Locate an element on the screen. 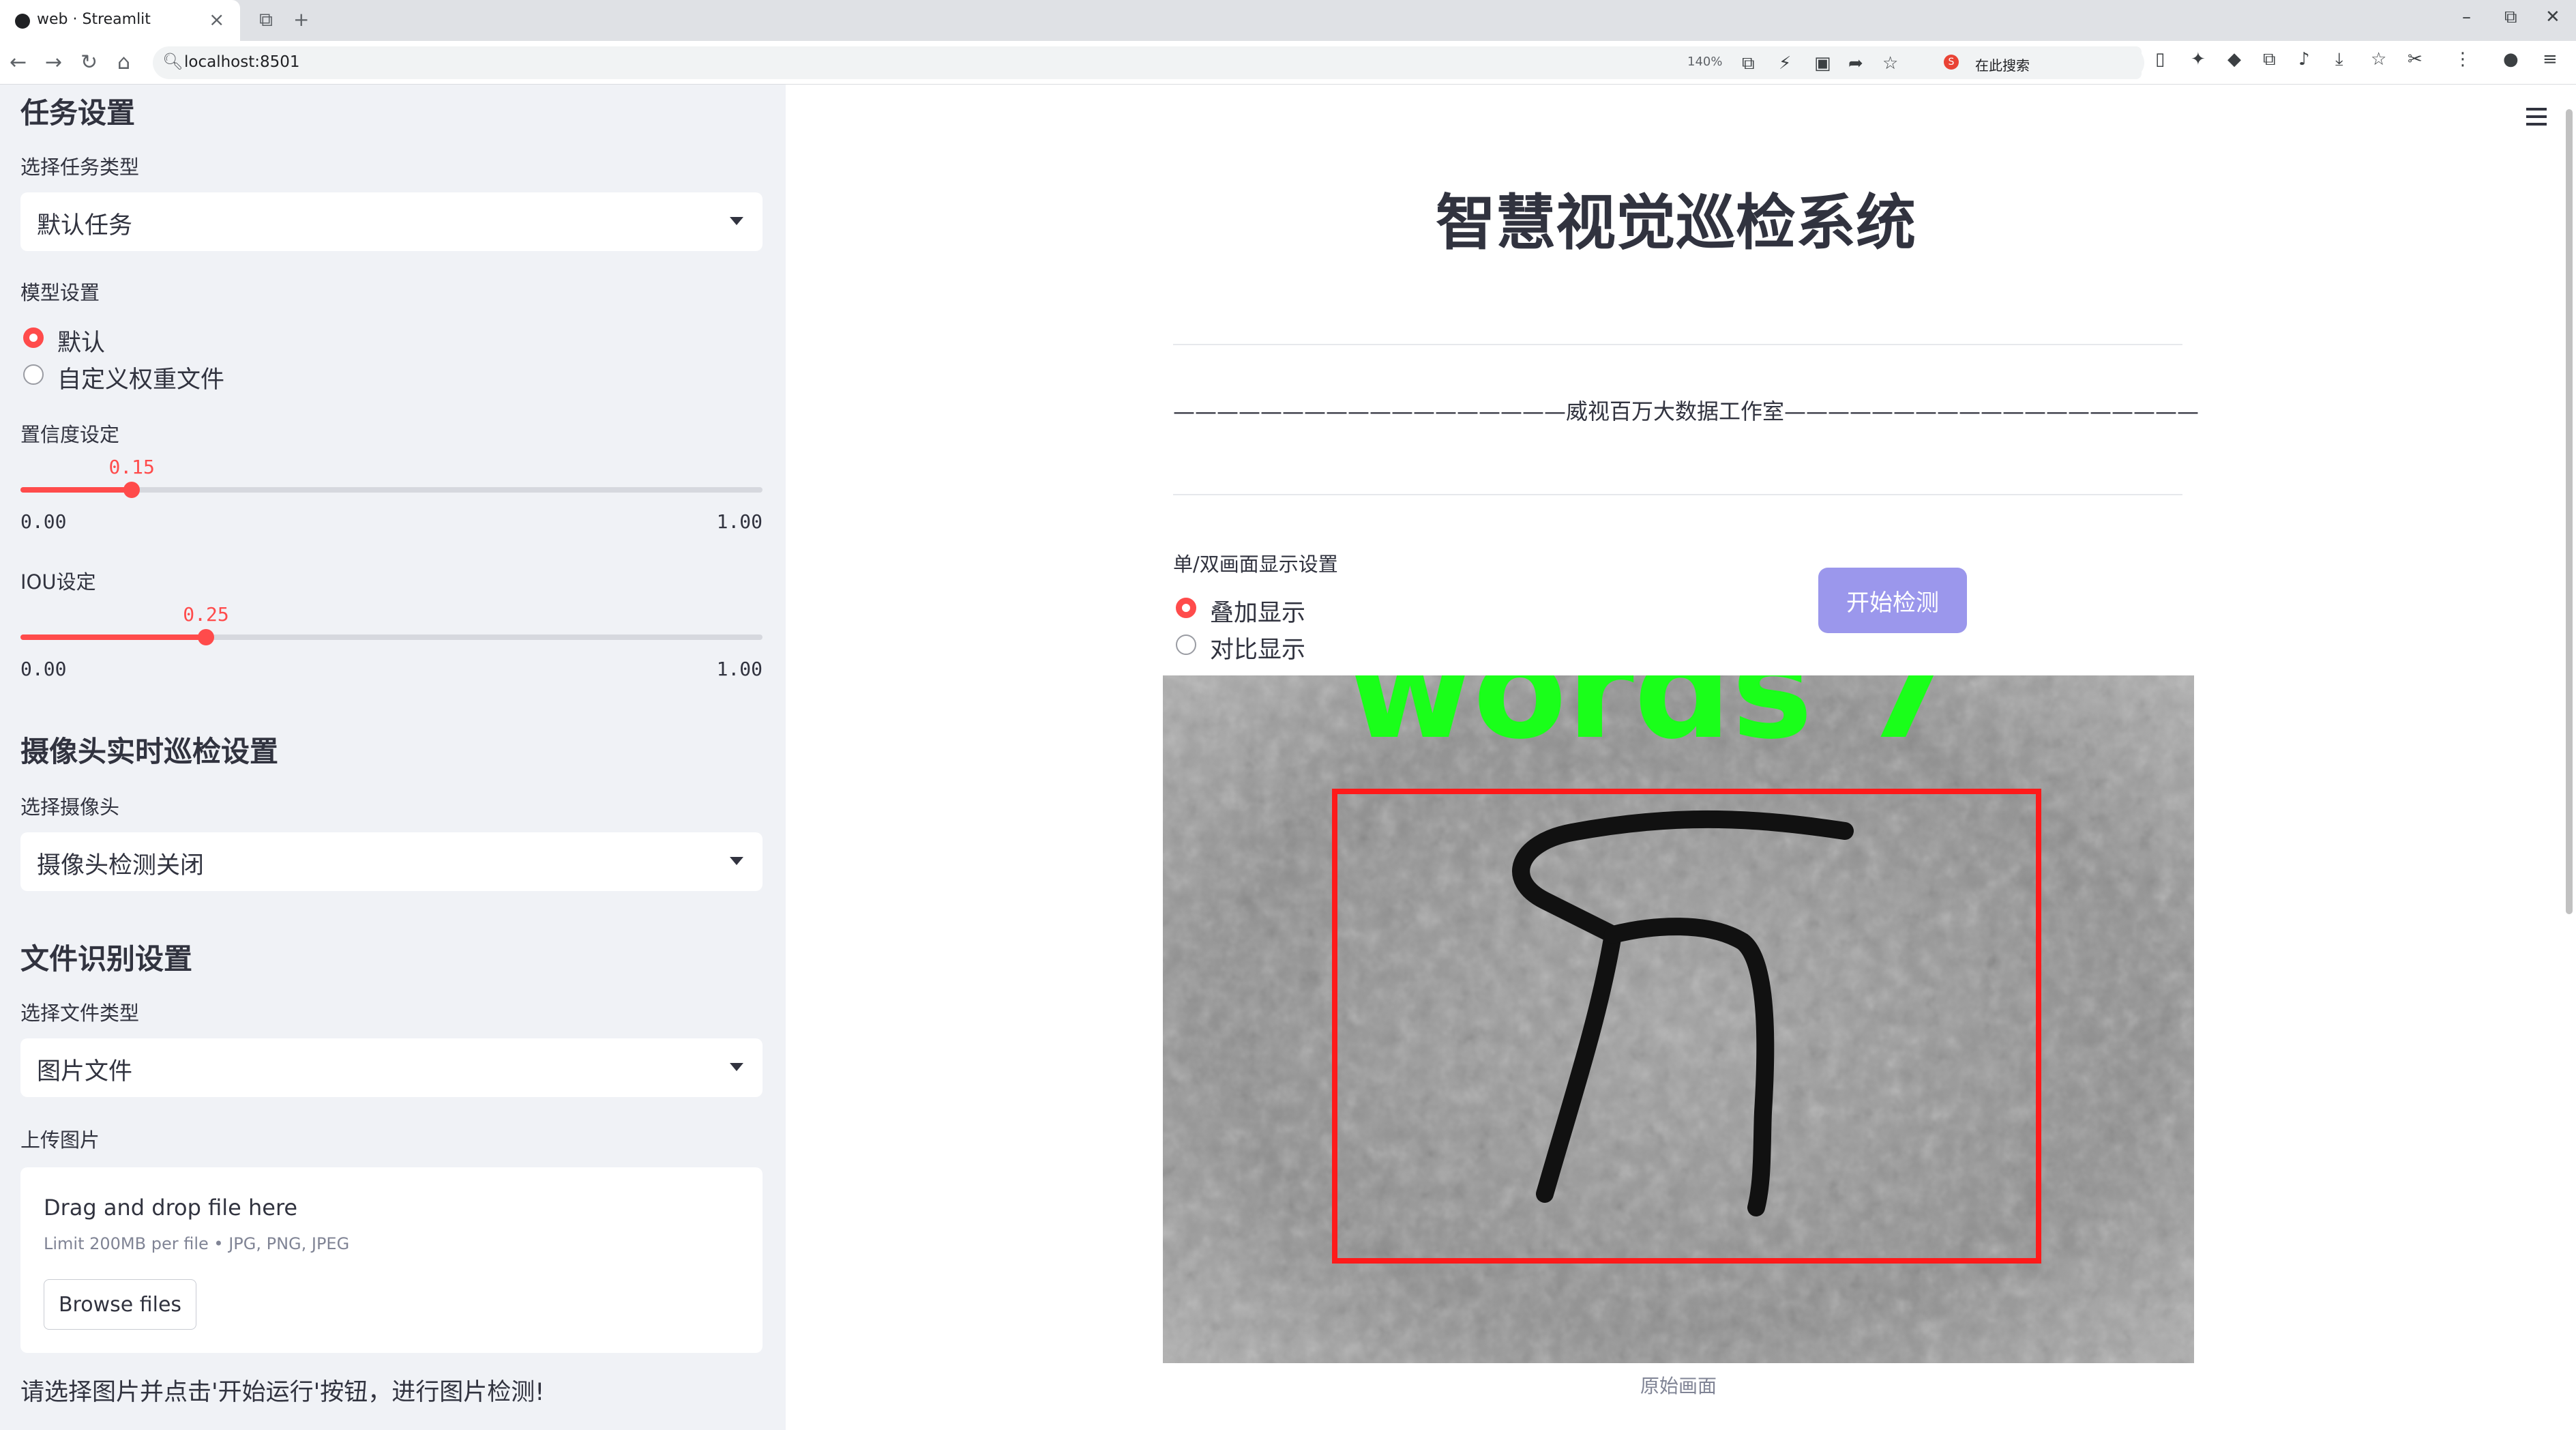 The image size is (2576, 1430). url-text: localhost:8501 is located at coordinates (242, 62).